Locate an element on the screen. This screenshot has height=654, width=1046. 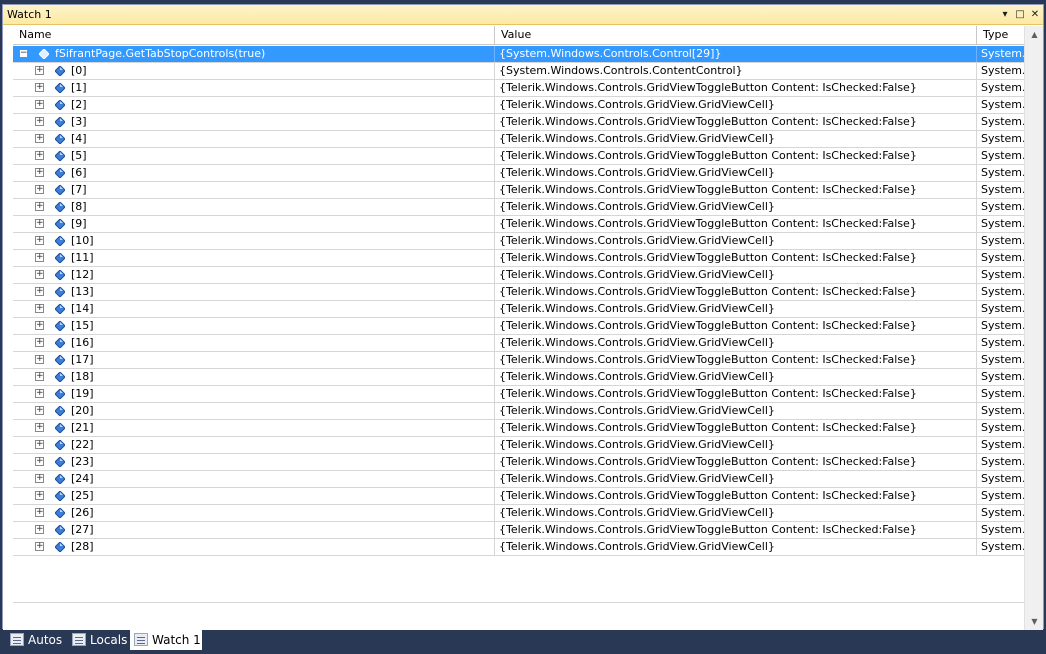
element-index: [23] is located at coordinates (82, 462).